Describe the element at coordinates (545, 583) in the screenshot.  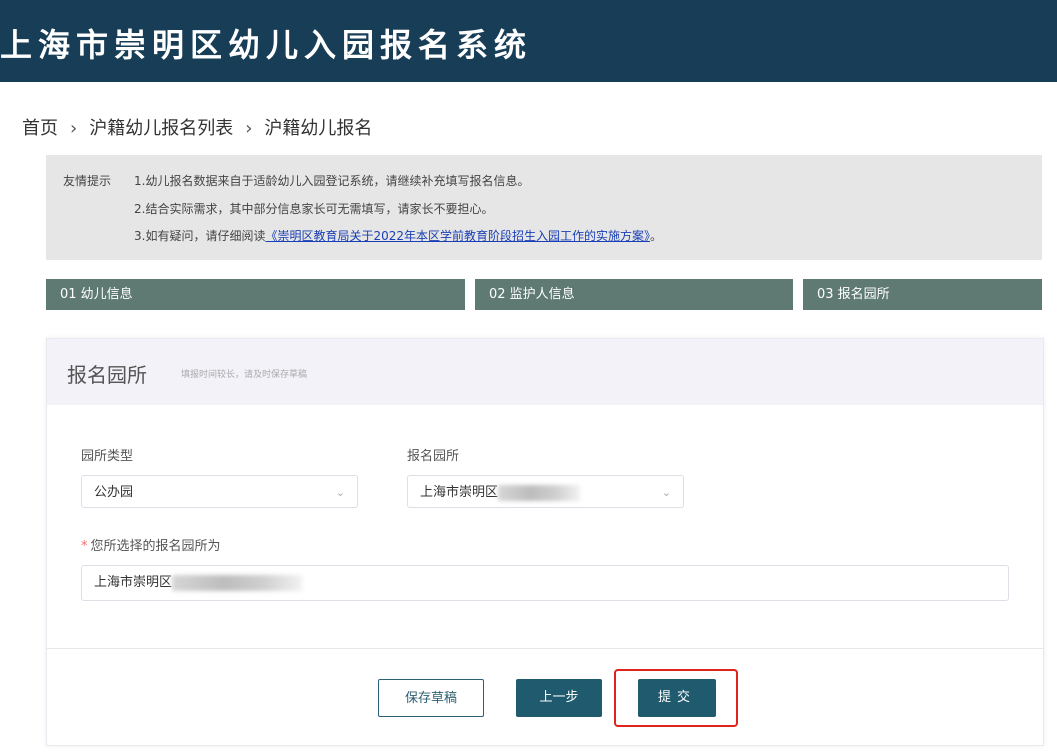
I see `selected-school-field: 上海市崇明区` at that location.